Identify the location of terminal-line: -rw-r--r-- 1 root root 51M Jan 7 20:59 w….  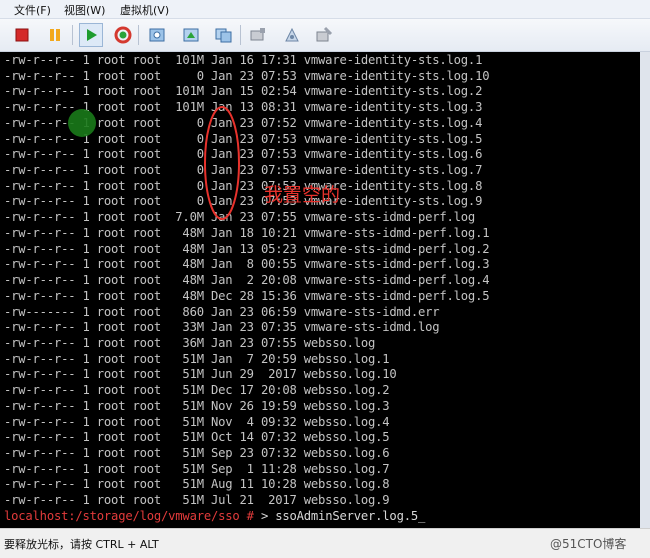
(197, 358).